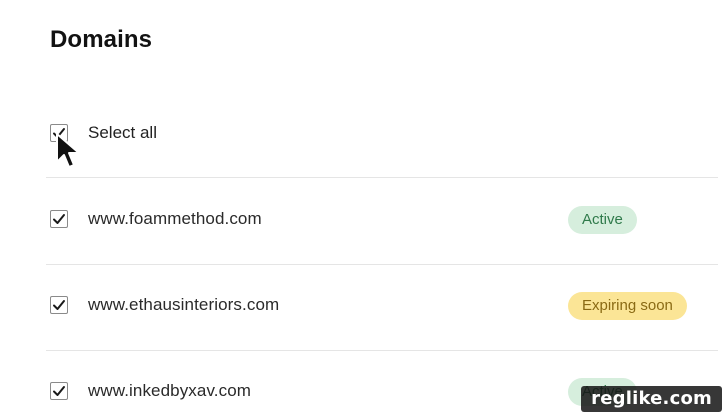 This screenshot has height=416, width=728. What do you see at coordinates (183, 305) in the screenshot?
I see `domain-name: www.ethausinteriors.com` at bounding box center [183, 305].